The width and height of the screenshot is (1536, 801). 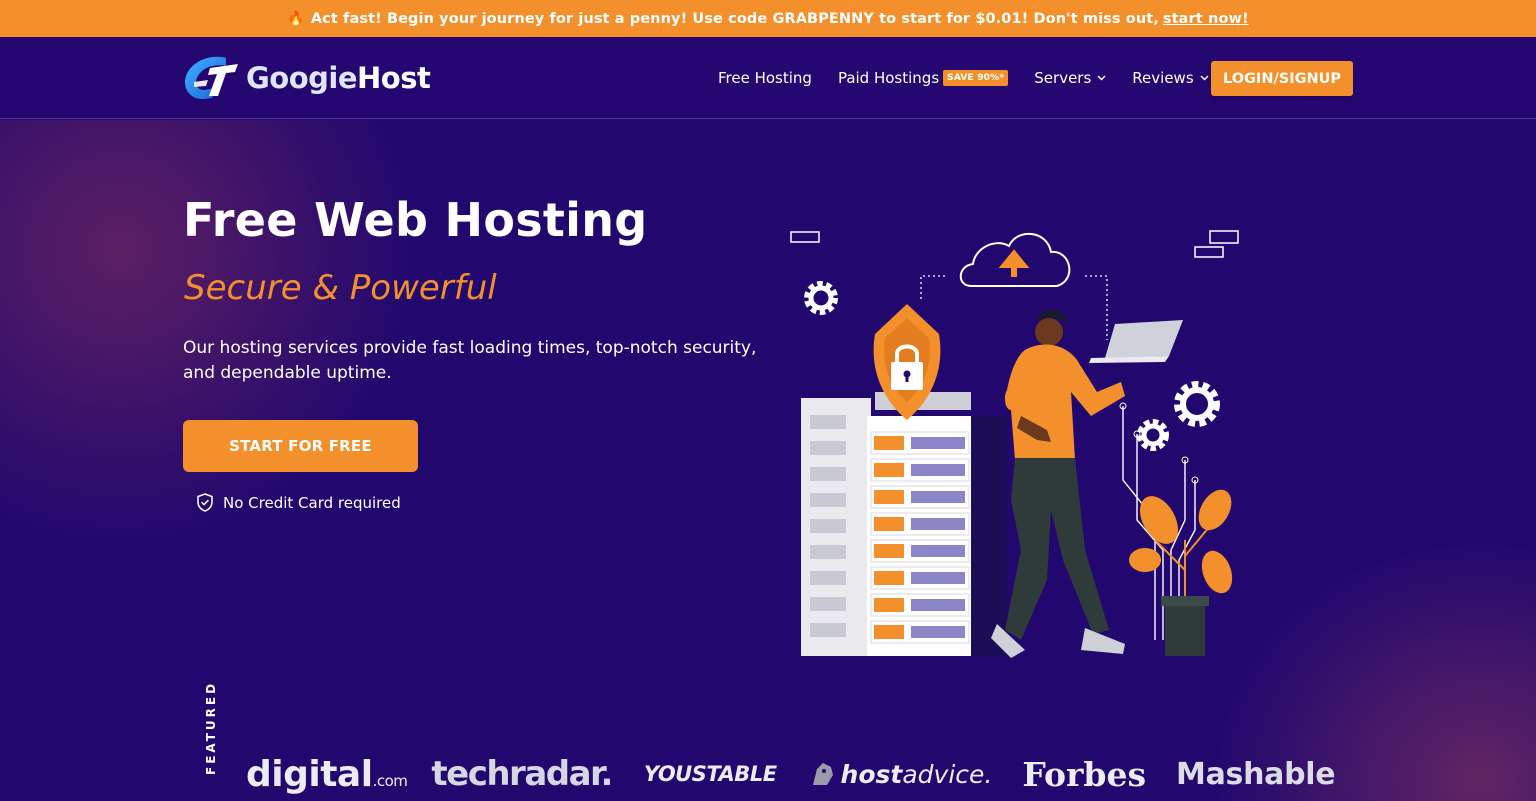 What do you see at coordinates (312, 502) in the screenshot?
I see `no-credit-card-label: No Credit Card required` at bounding box center [312, 502].